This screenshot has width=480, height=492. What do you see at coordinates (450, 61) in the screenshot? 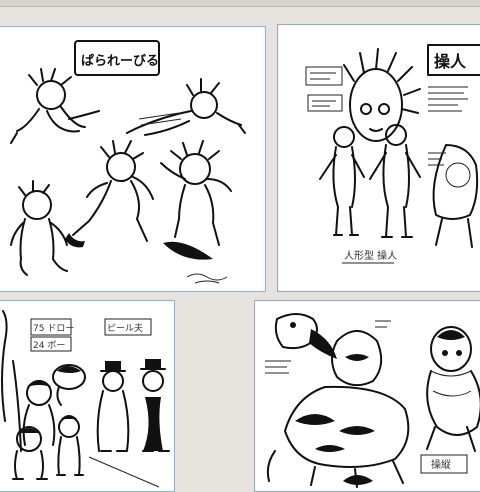
I see `title-text: 操人` at bounding box center [450, 61].